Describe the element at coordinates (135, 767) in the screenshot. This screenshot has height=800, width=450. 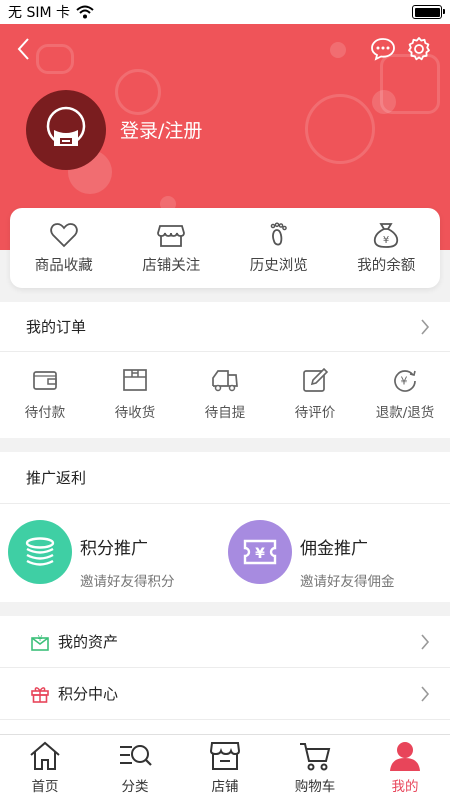
I see `tab-category: 分类` at that location.